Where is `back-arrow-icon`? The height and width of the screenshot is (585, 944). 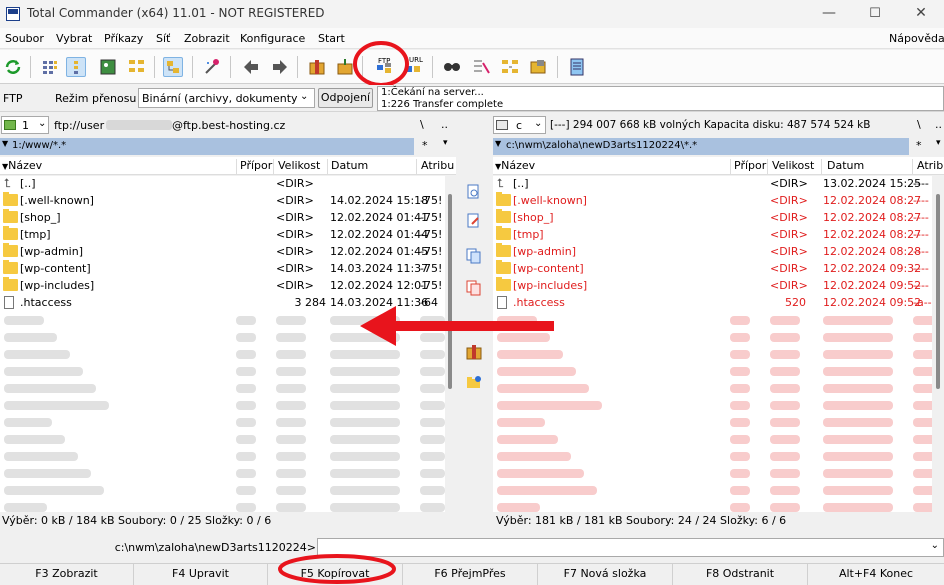
back-arrow-icon is located at coordinates (251, 67).